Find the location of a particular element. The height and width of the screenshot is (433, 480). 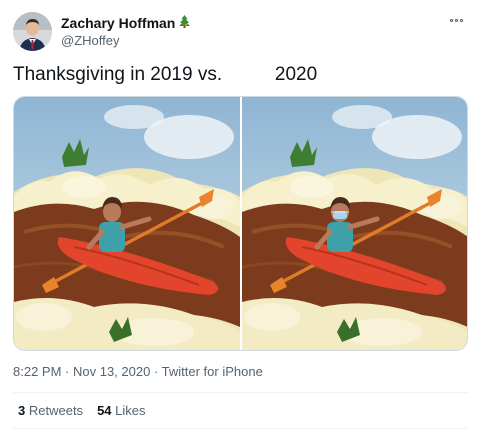

avatar is located at coordinates (32, 31).